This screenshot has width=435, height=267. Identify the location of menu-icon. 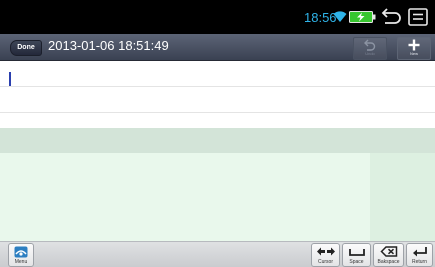
(418, 17).